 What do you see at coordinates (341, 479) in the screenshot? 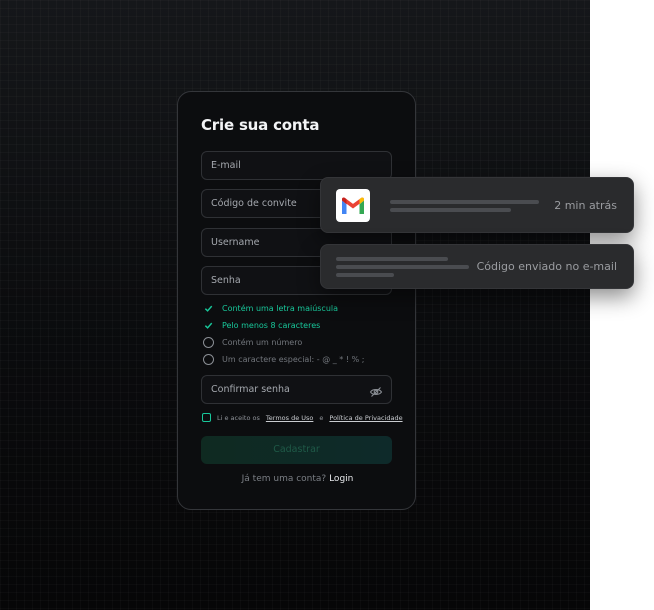
I see `login-link: Login` at bounding box center [341, 479].